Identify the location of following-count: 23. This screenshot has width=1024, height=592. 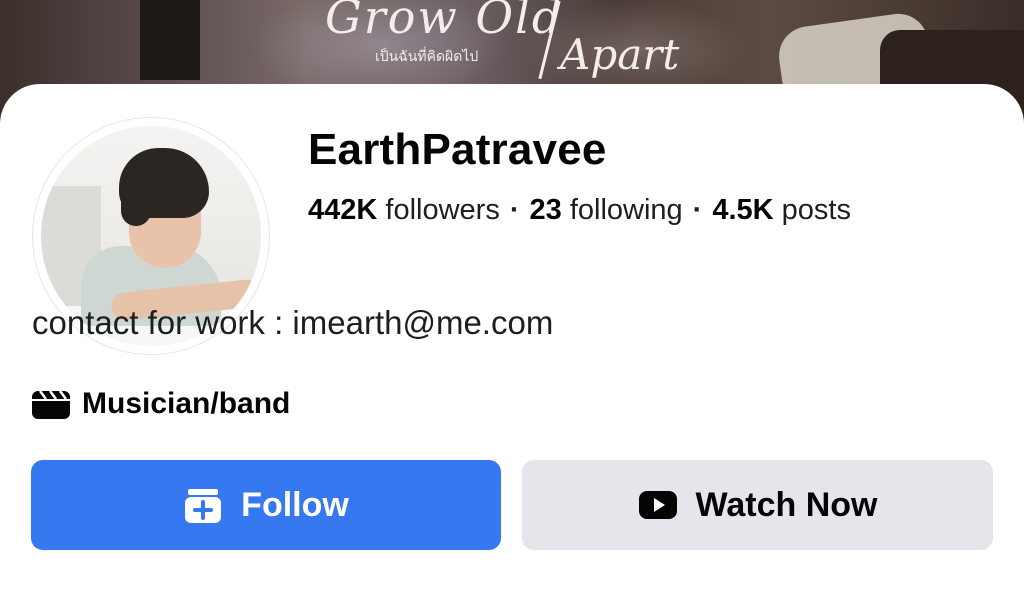
(545, 210).